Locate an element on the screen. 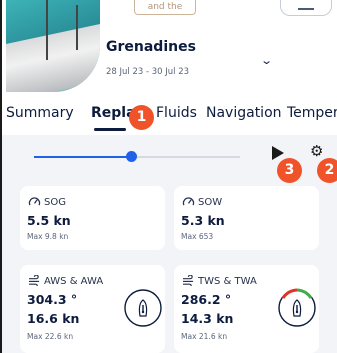 This screenshot has width=337, height=353. chevron-down-icon: ⌄ is located at coordinates (266, 60).